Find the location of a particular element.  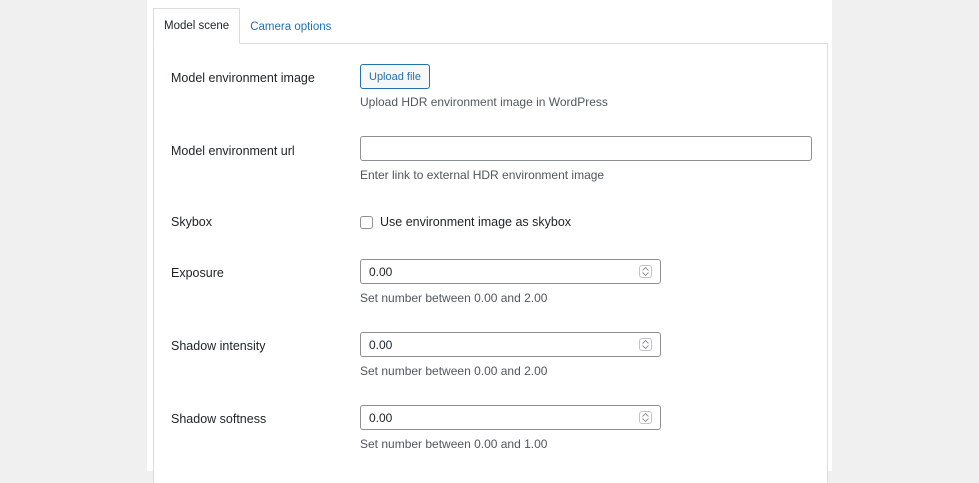

environment-url-input is located at coordinates (586, 148).